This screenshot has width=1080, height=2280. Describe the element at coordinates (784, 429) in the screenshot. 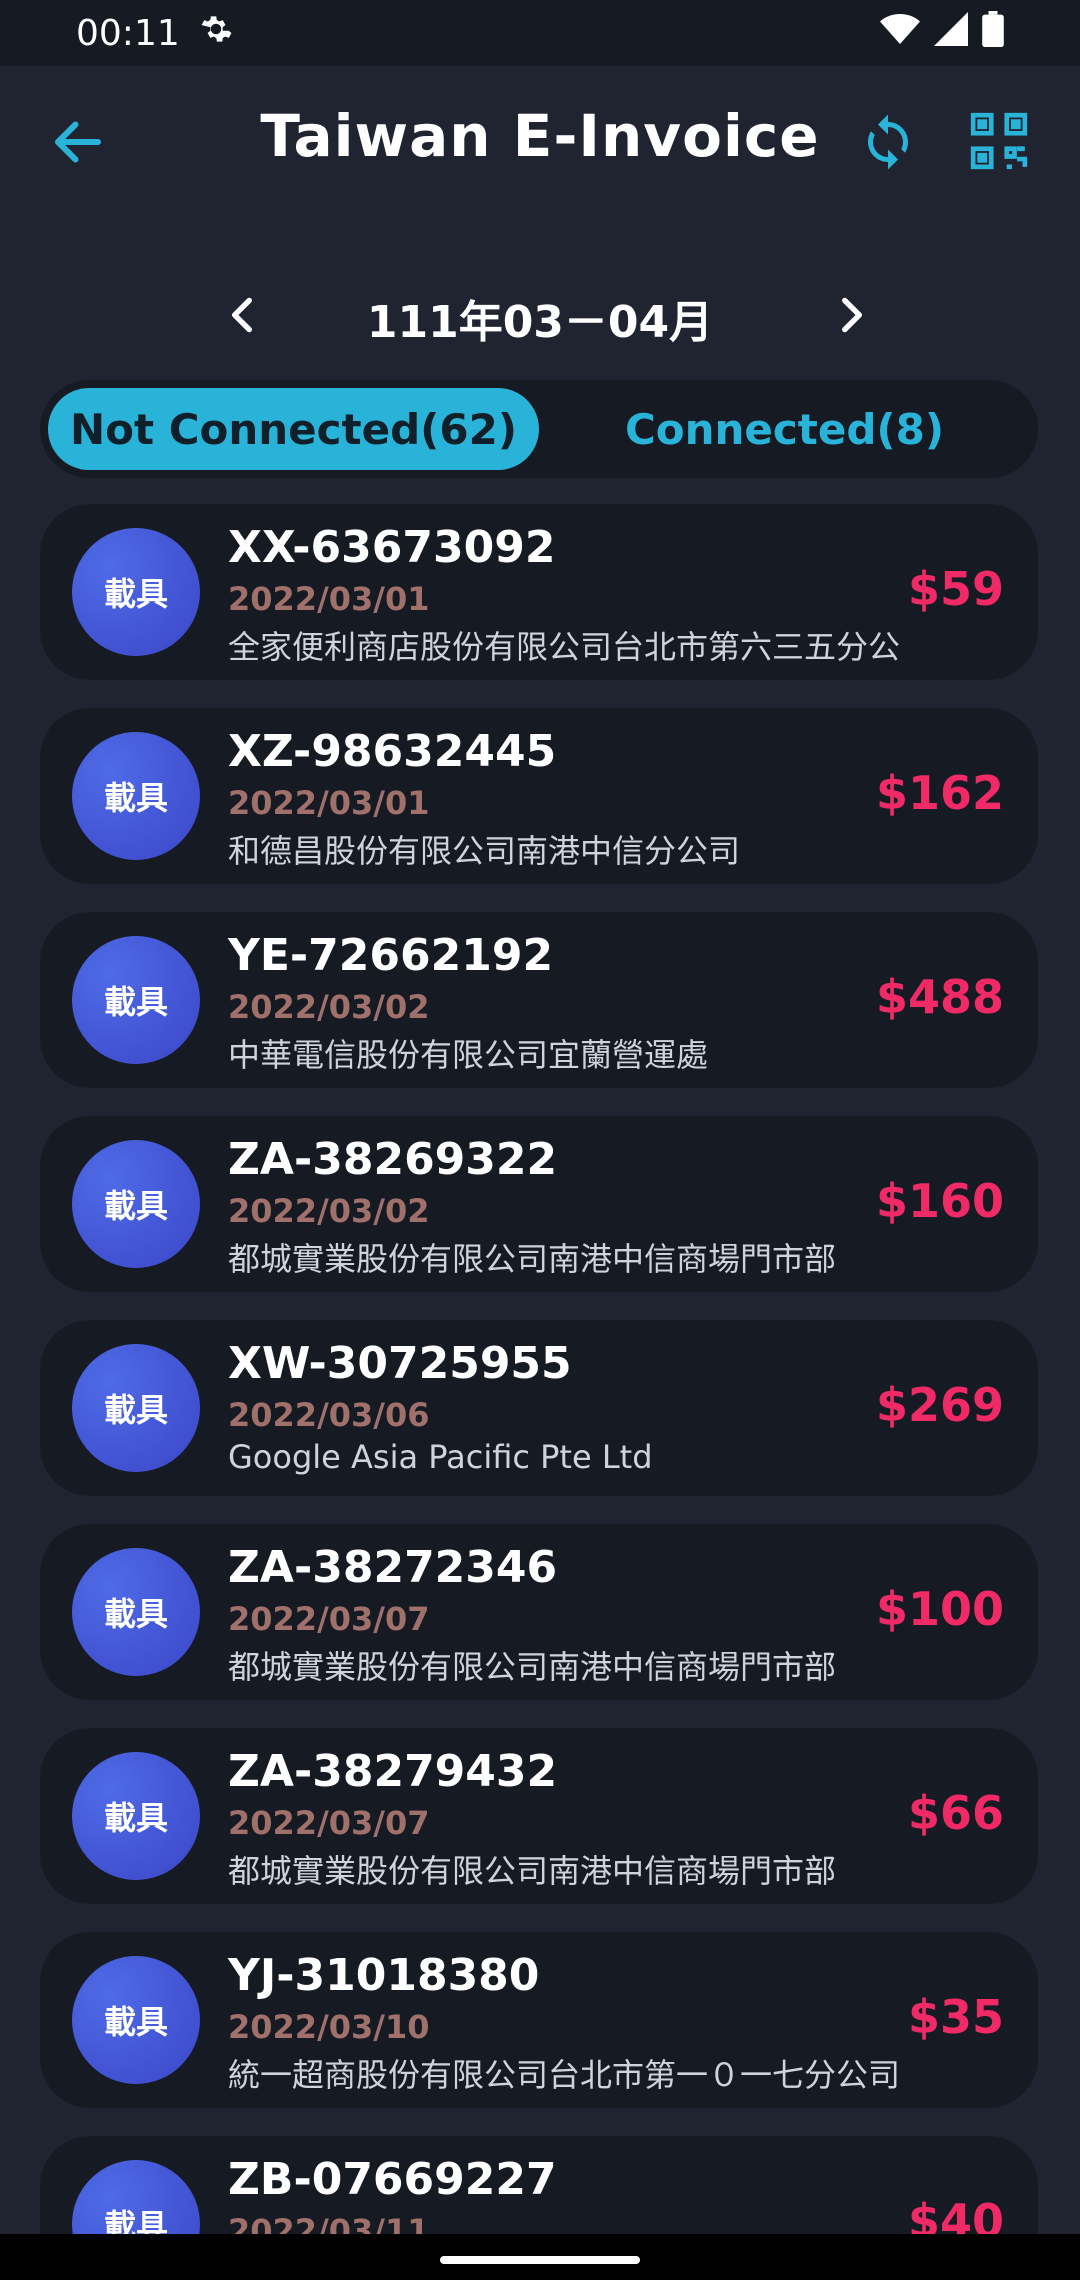

I see `tab-connected: Connected(8)` at that location.